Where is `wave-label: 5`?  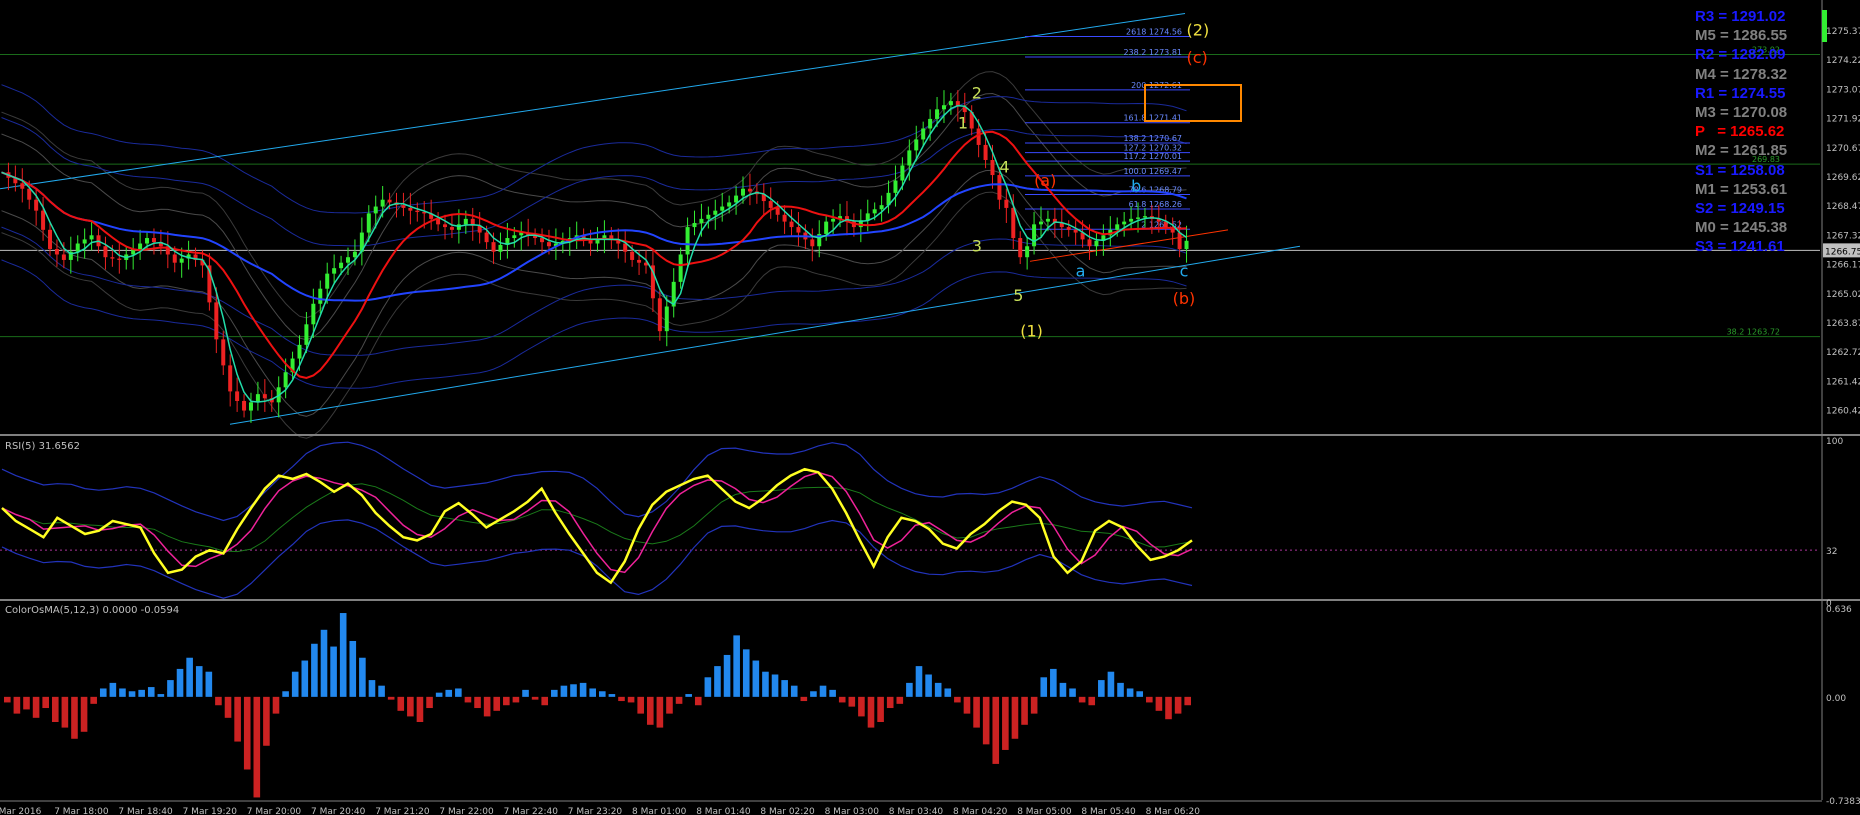 wave-label: 5 is located at coordinates (1018, 295).